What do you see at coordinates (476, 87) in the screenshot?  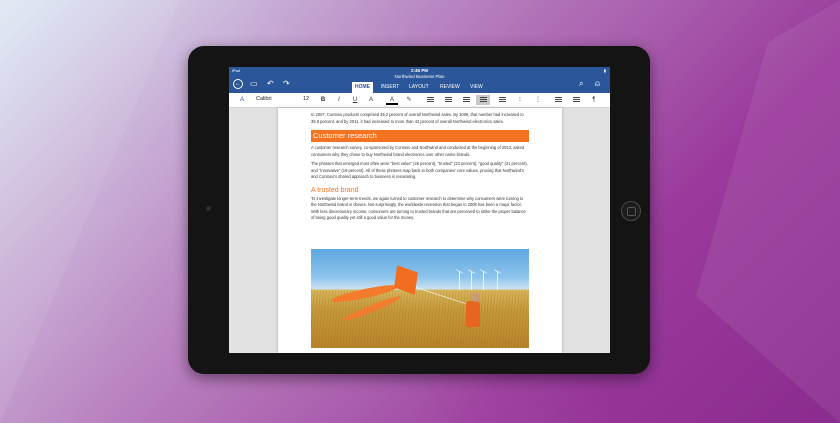 I see `tab-view: VIEW` at bounding box center [476, 87].